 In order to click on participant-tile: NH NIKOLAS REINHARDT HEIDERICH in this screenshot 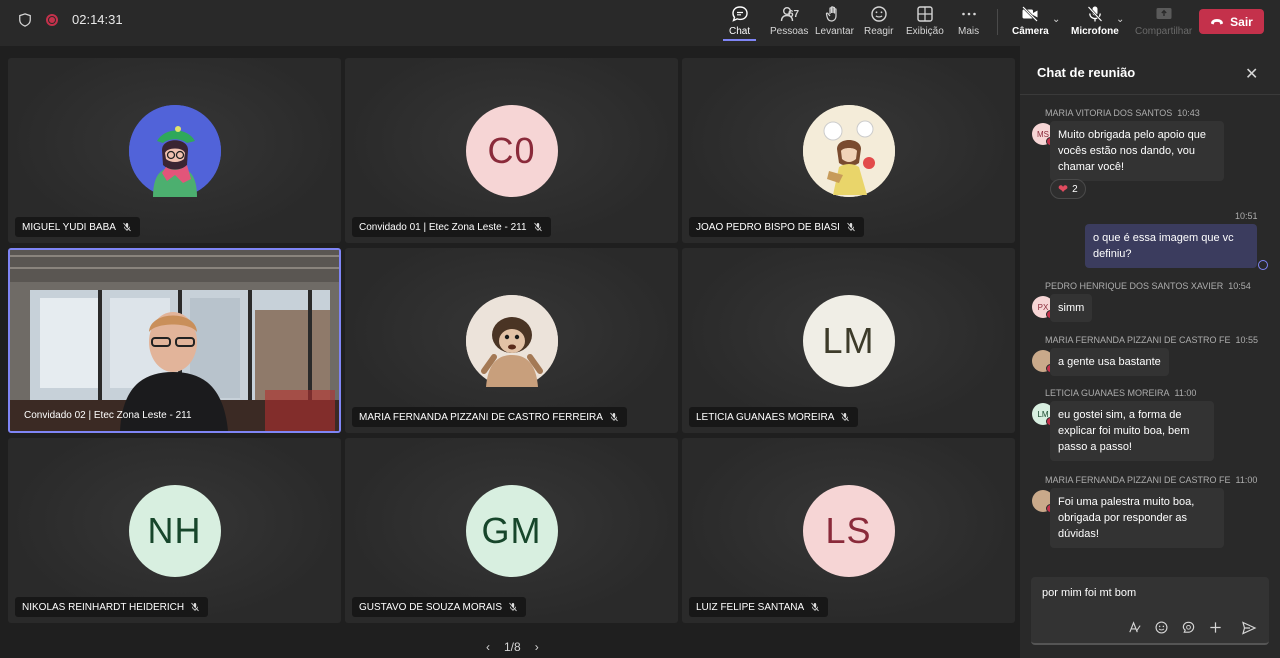, I will do `click(174, 530)`.